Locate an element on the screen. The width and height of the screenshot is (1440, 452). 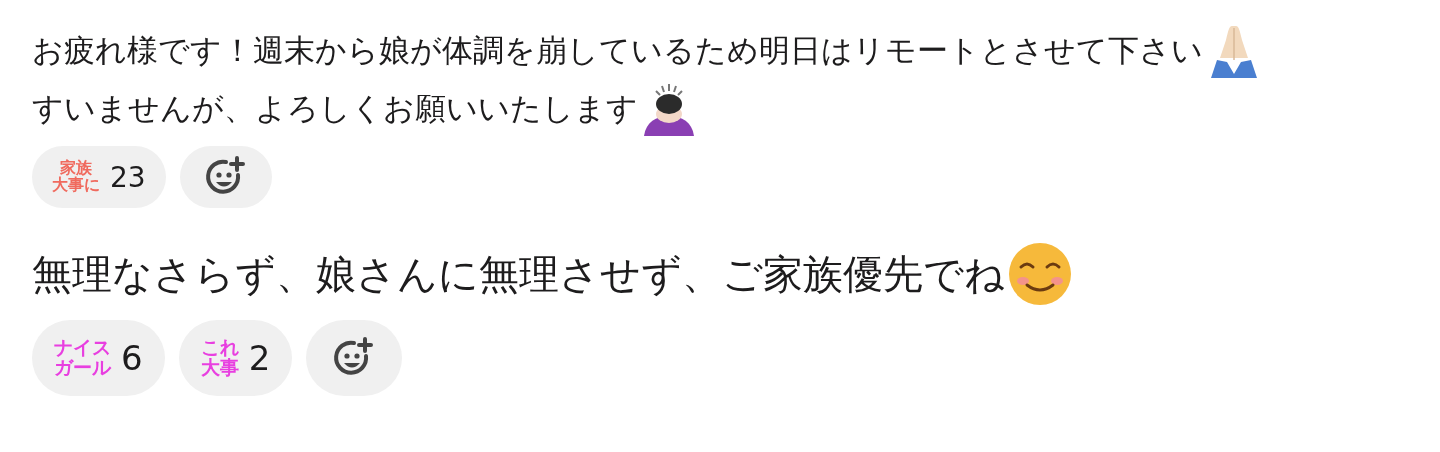
stamp-label: 家族 大事に is located at coordinates (76, 177).